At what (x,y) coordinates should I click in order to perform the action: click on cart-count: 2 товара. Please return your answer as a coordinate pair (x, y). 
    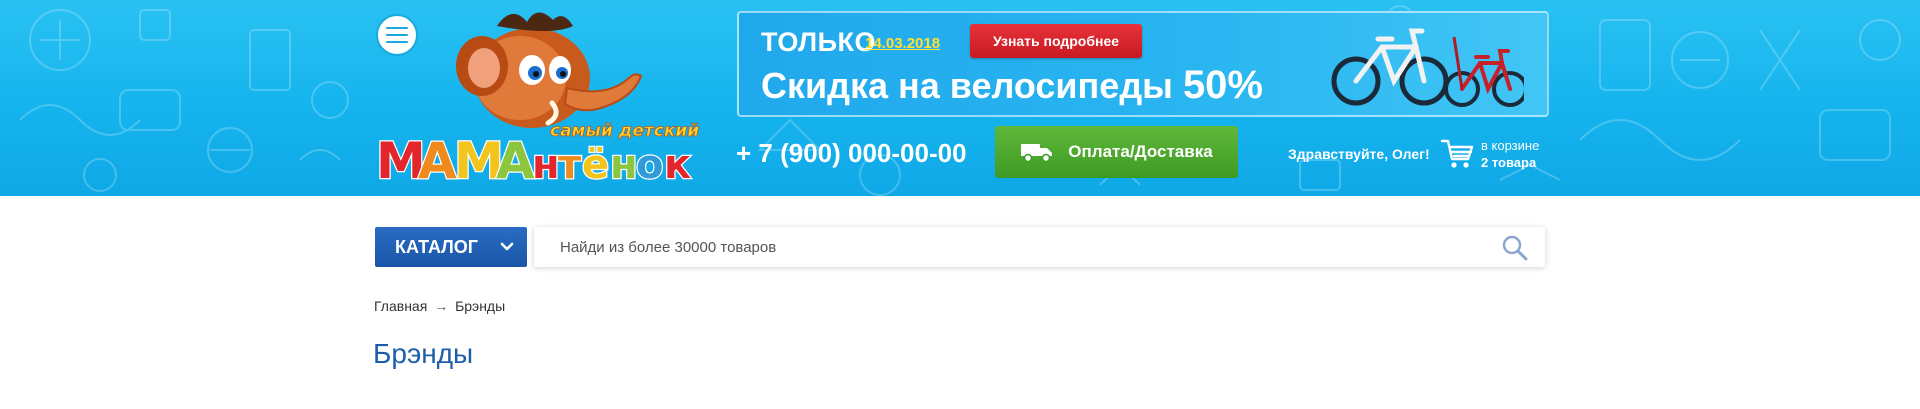
    Looking at the image, I should click on (1509, 162).